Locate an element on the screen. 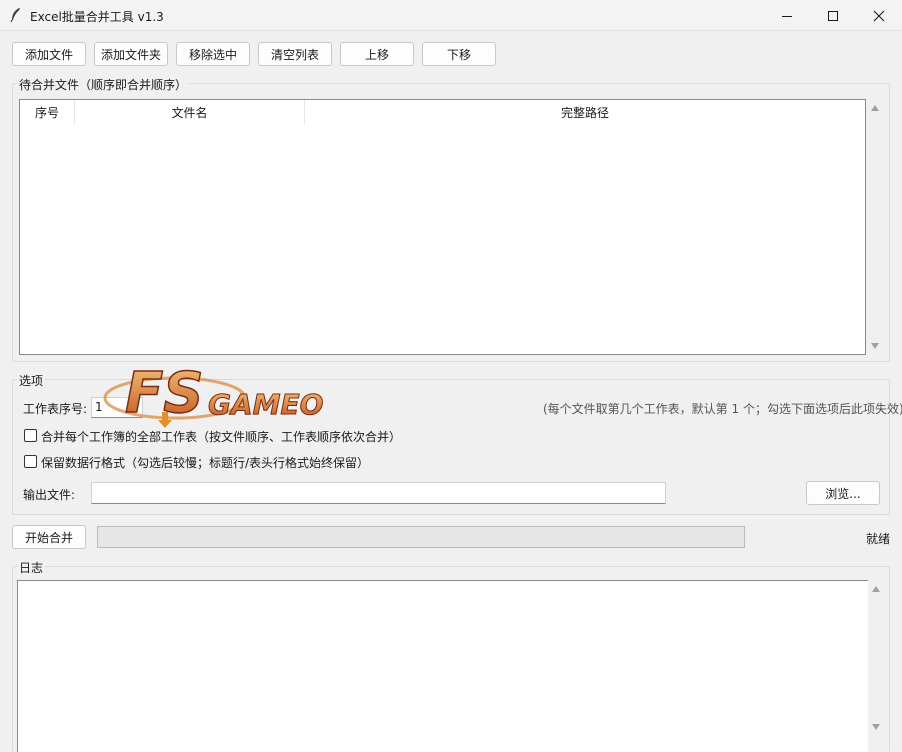 The width and height of the screenshot is (902, 752). watermark-logo: FS GAMEO is located at coordinates (215, 395).